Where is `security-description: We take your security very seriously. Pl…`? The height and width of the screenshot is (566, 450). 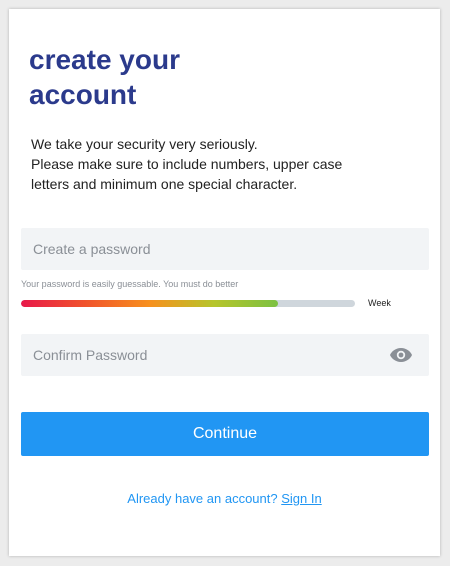
security-description: We take your security very seriously. Pl… is located at coordinates (221, 164).